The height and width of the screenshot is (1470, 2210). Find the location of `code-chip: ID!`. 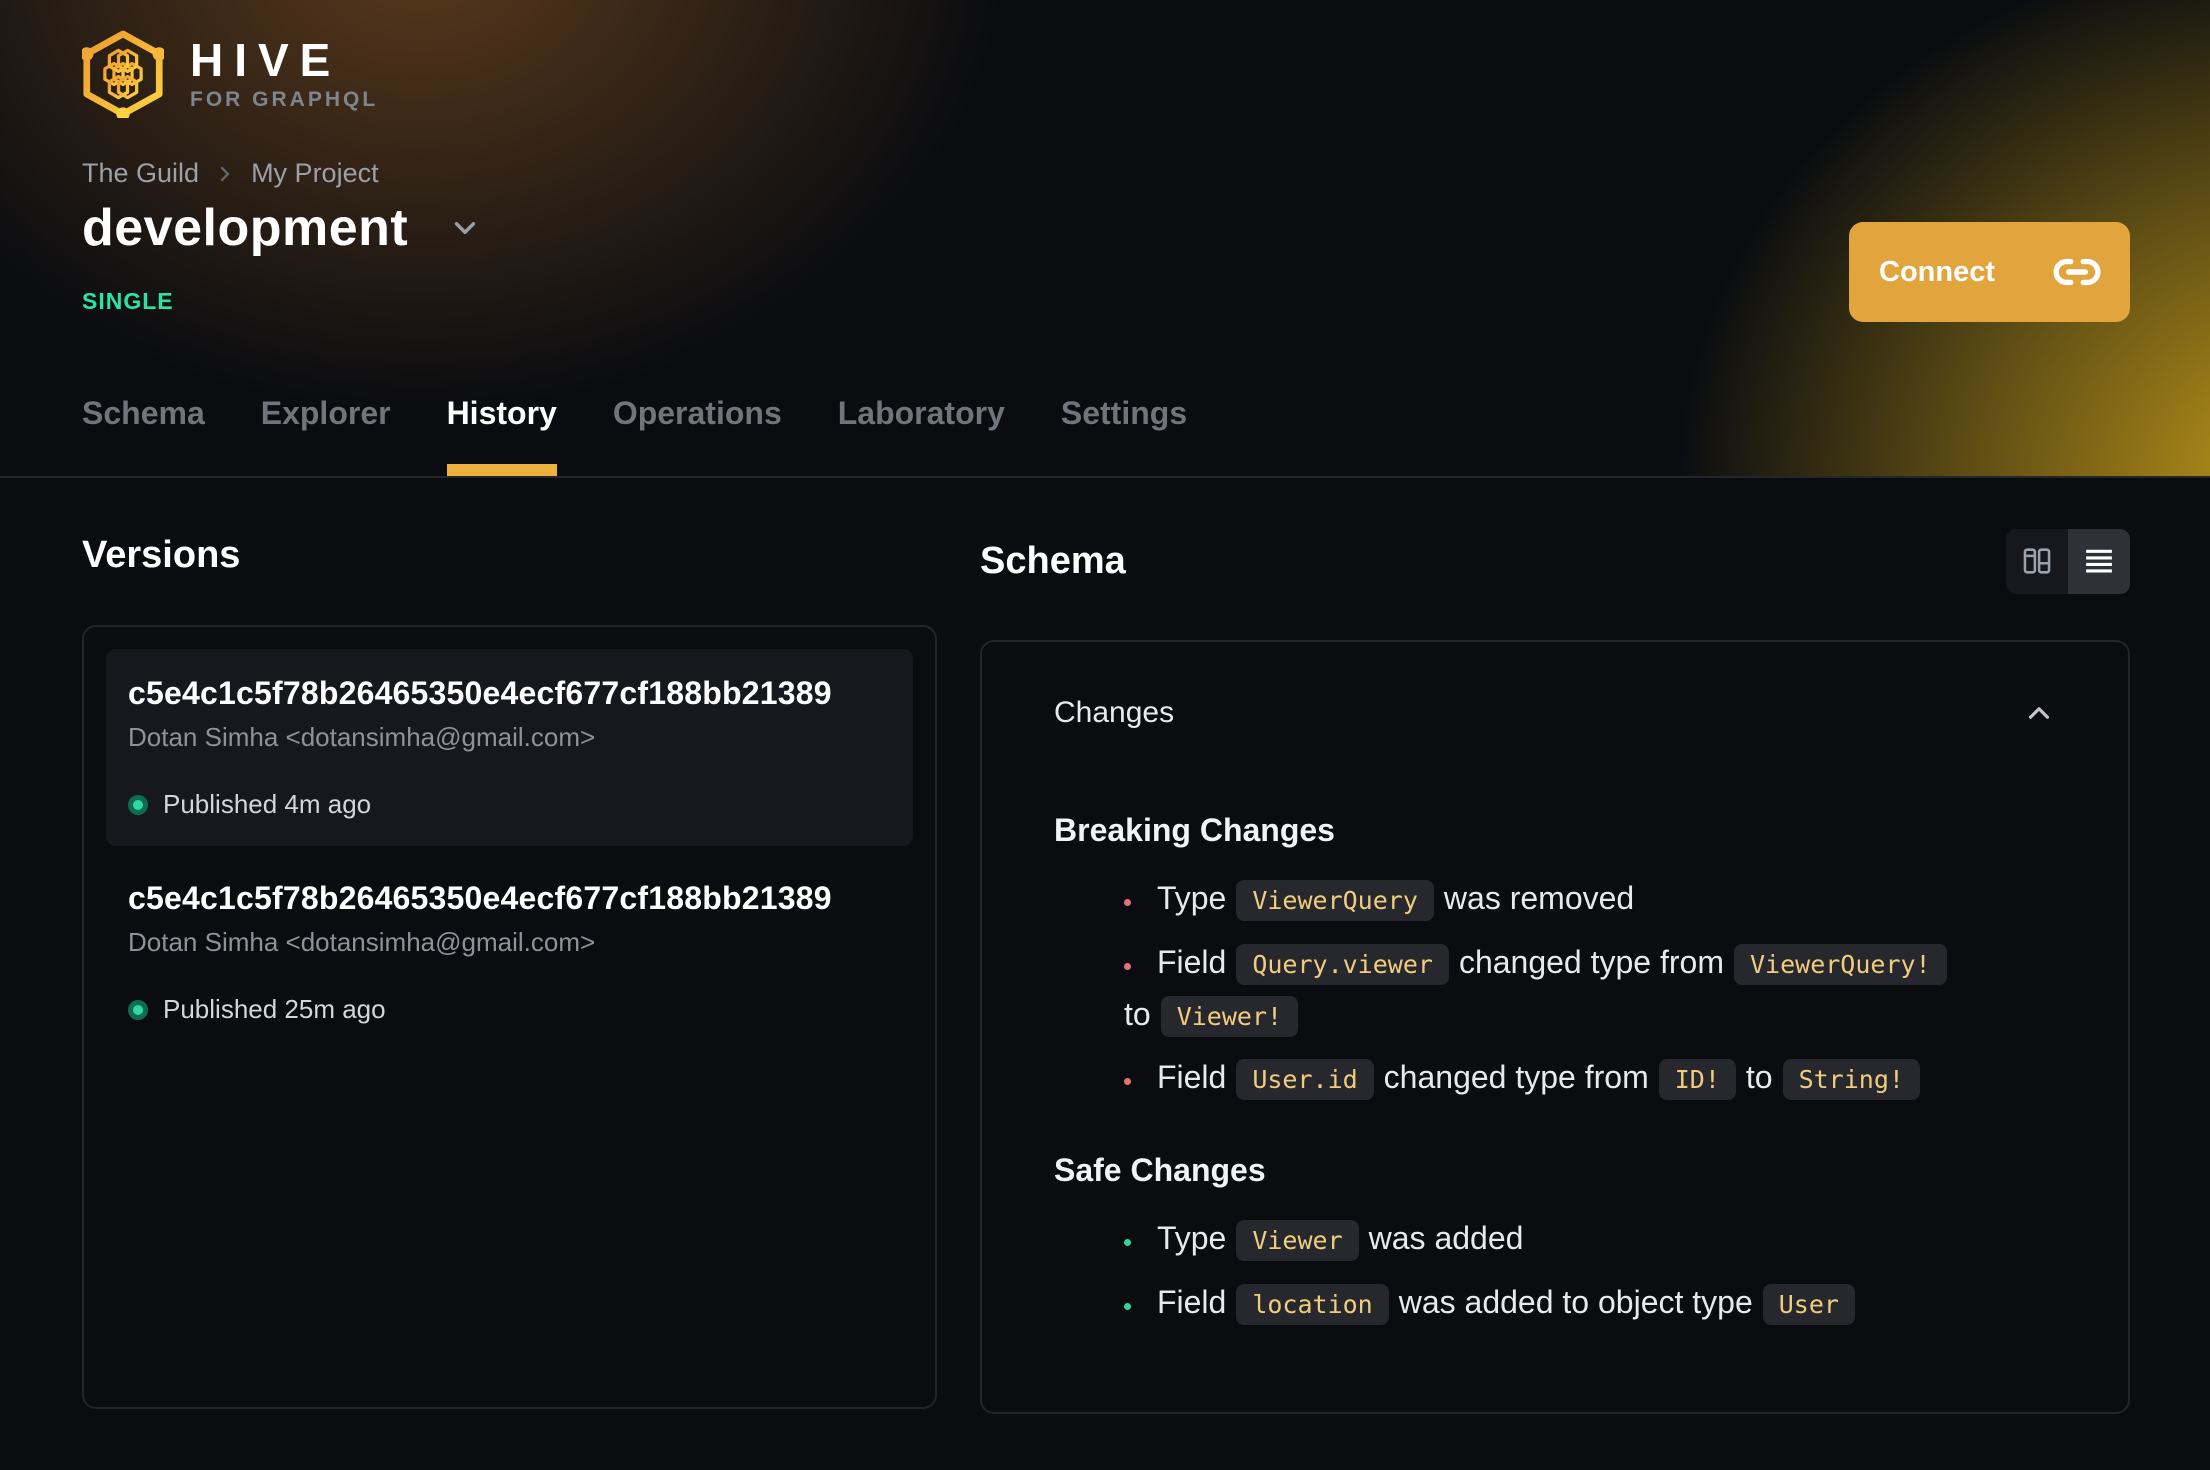

code-chip: ID! is located at coordinates (1697, 1080).